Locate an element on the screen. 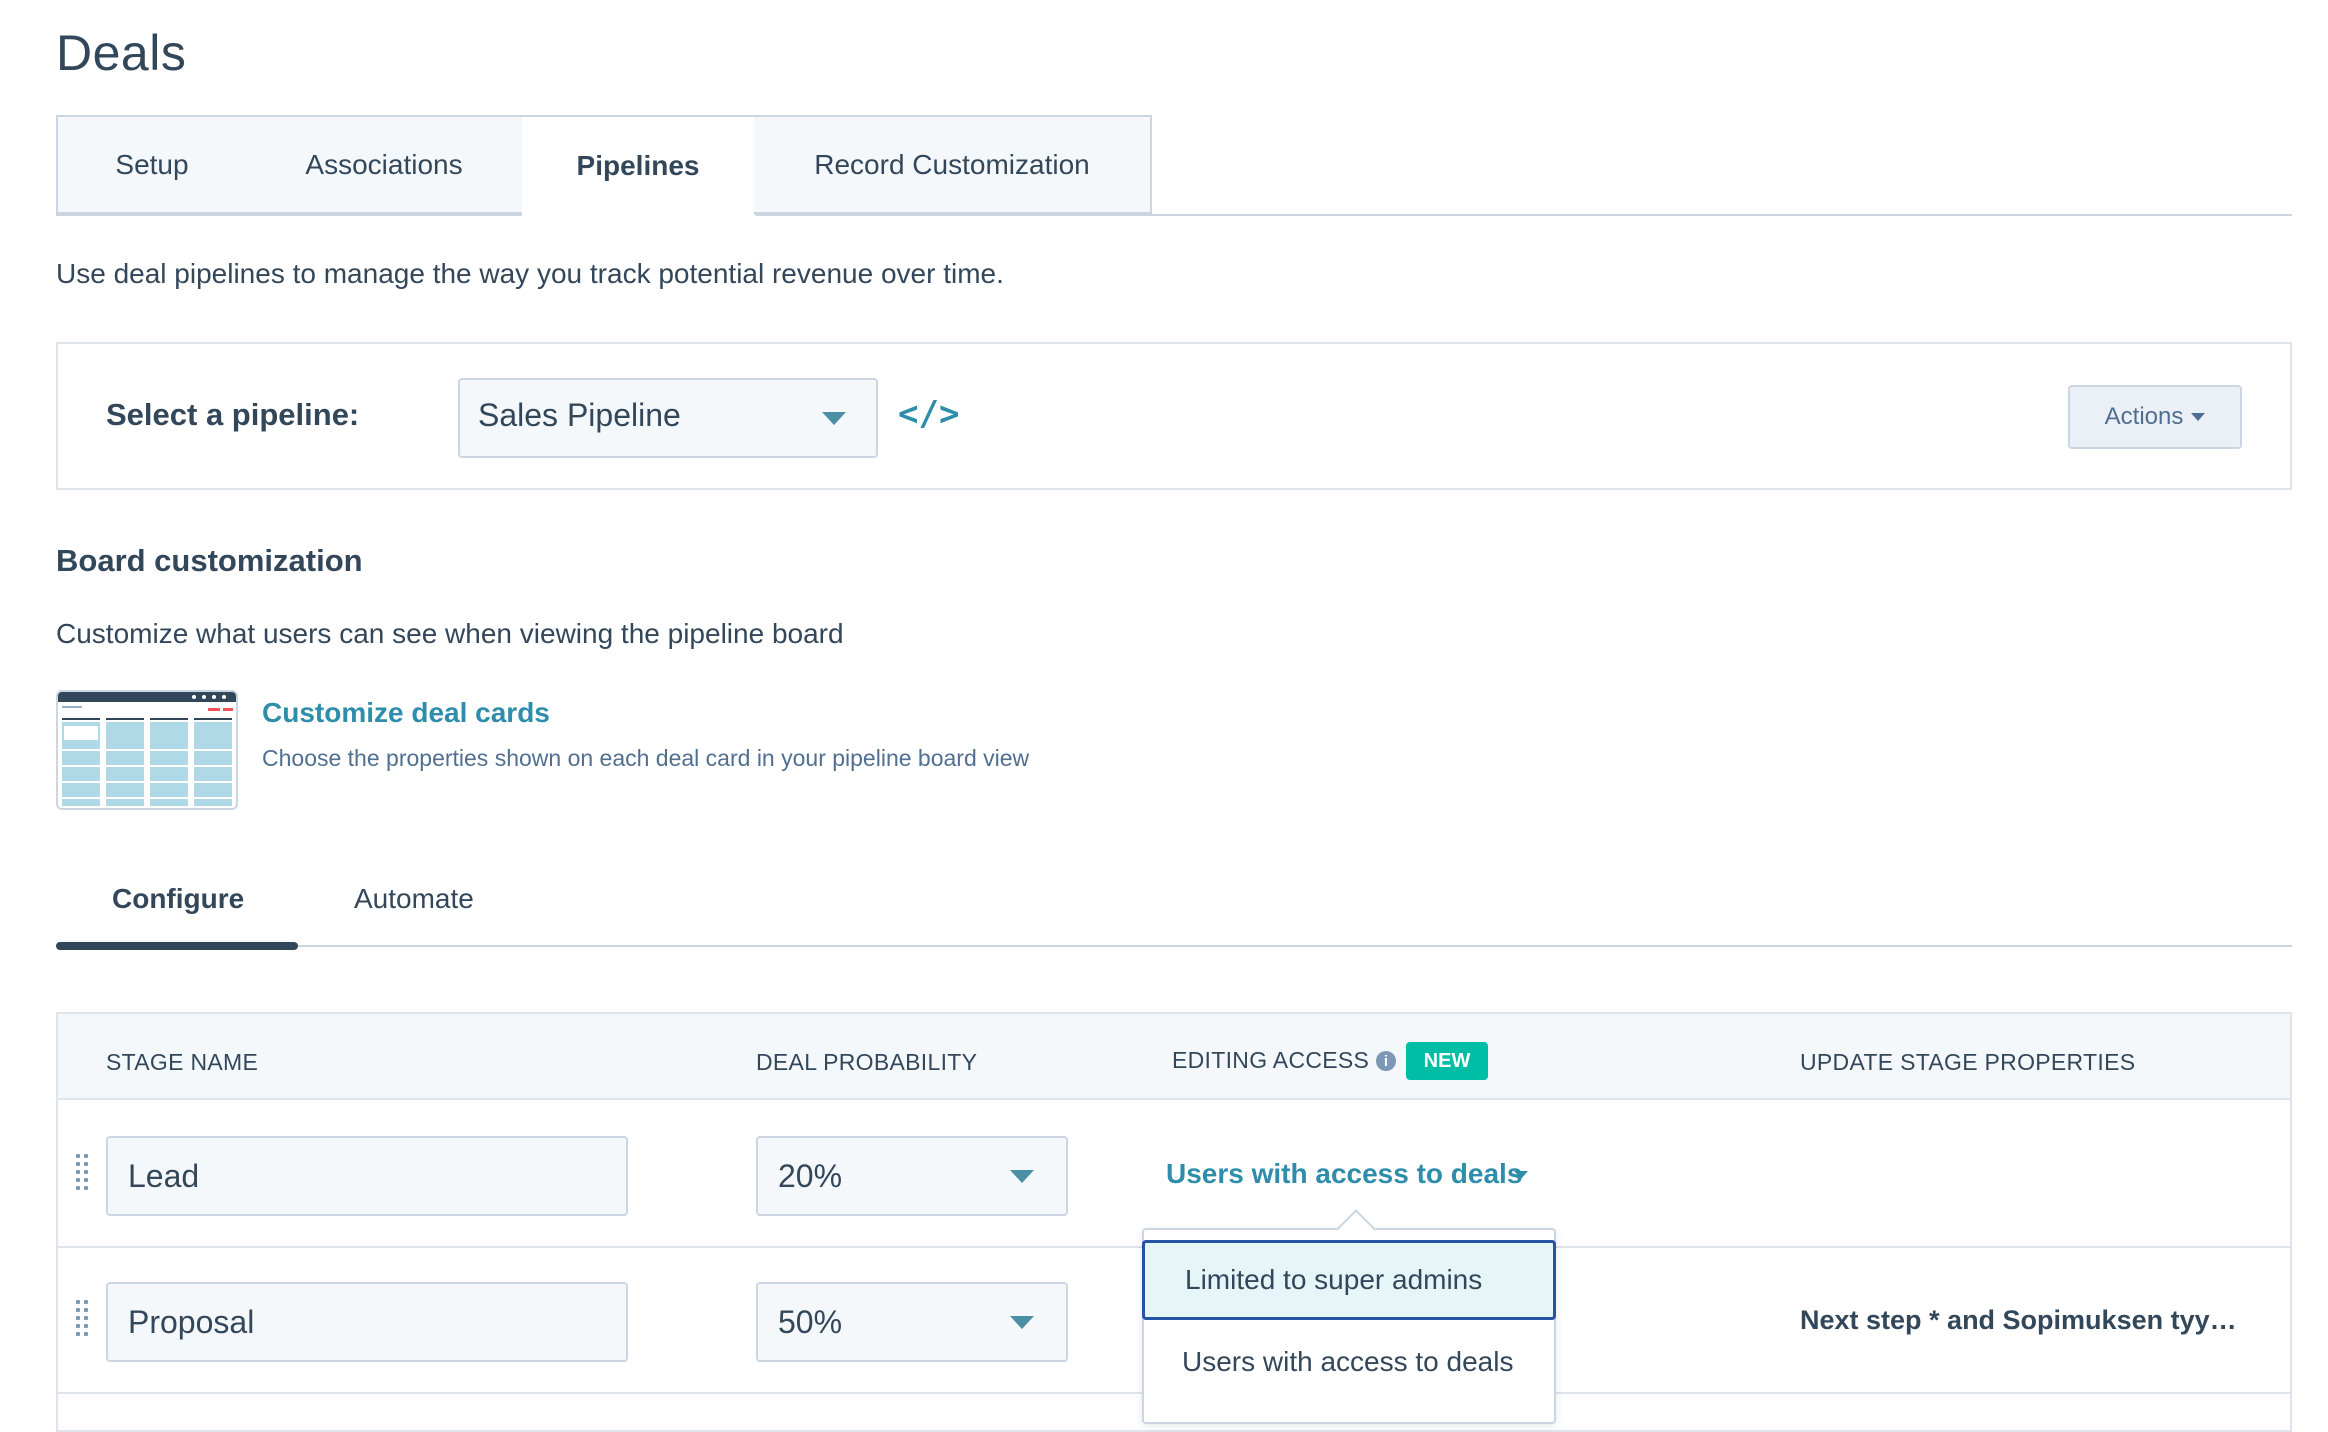 This screenshot has width=2328, height=1432. customize-deal-cards-link: Customize deal cards is located at coordinates (406, 713).